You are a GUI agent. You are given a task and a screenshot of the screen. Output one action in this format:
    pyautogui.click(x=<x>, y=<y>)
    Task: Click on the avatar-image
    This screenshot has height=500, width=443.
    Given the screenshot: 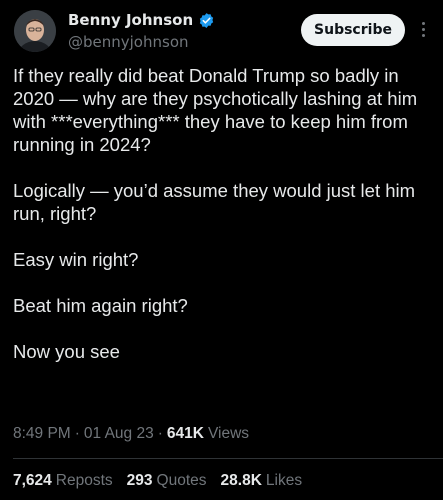 What is the action you would take?
    pyautogui.click(x=35, y=31)
    